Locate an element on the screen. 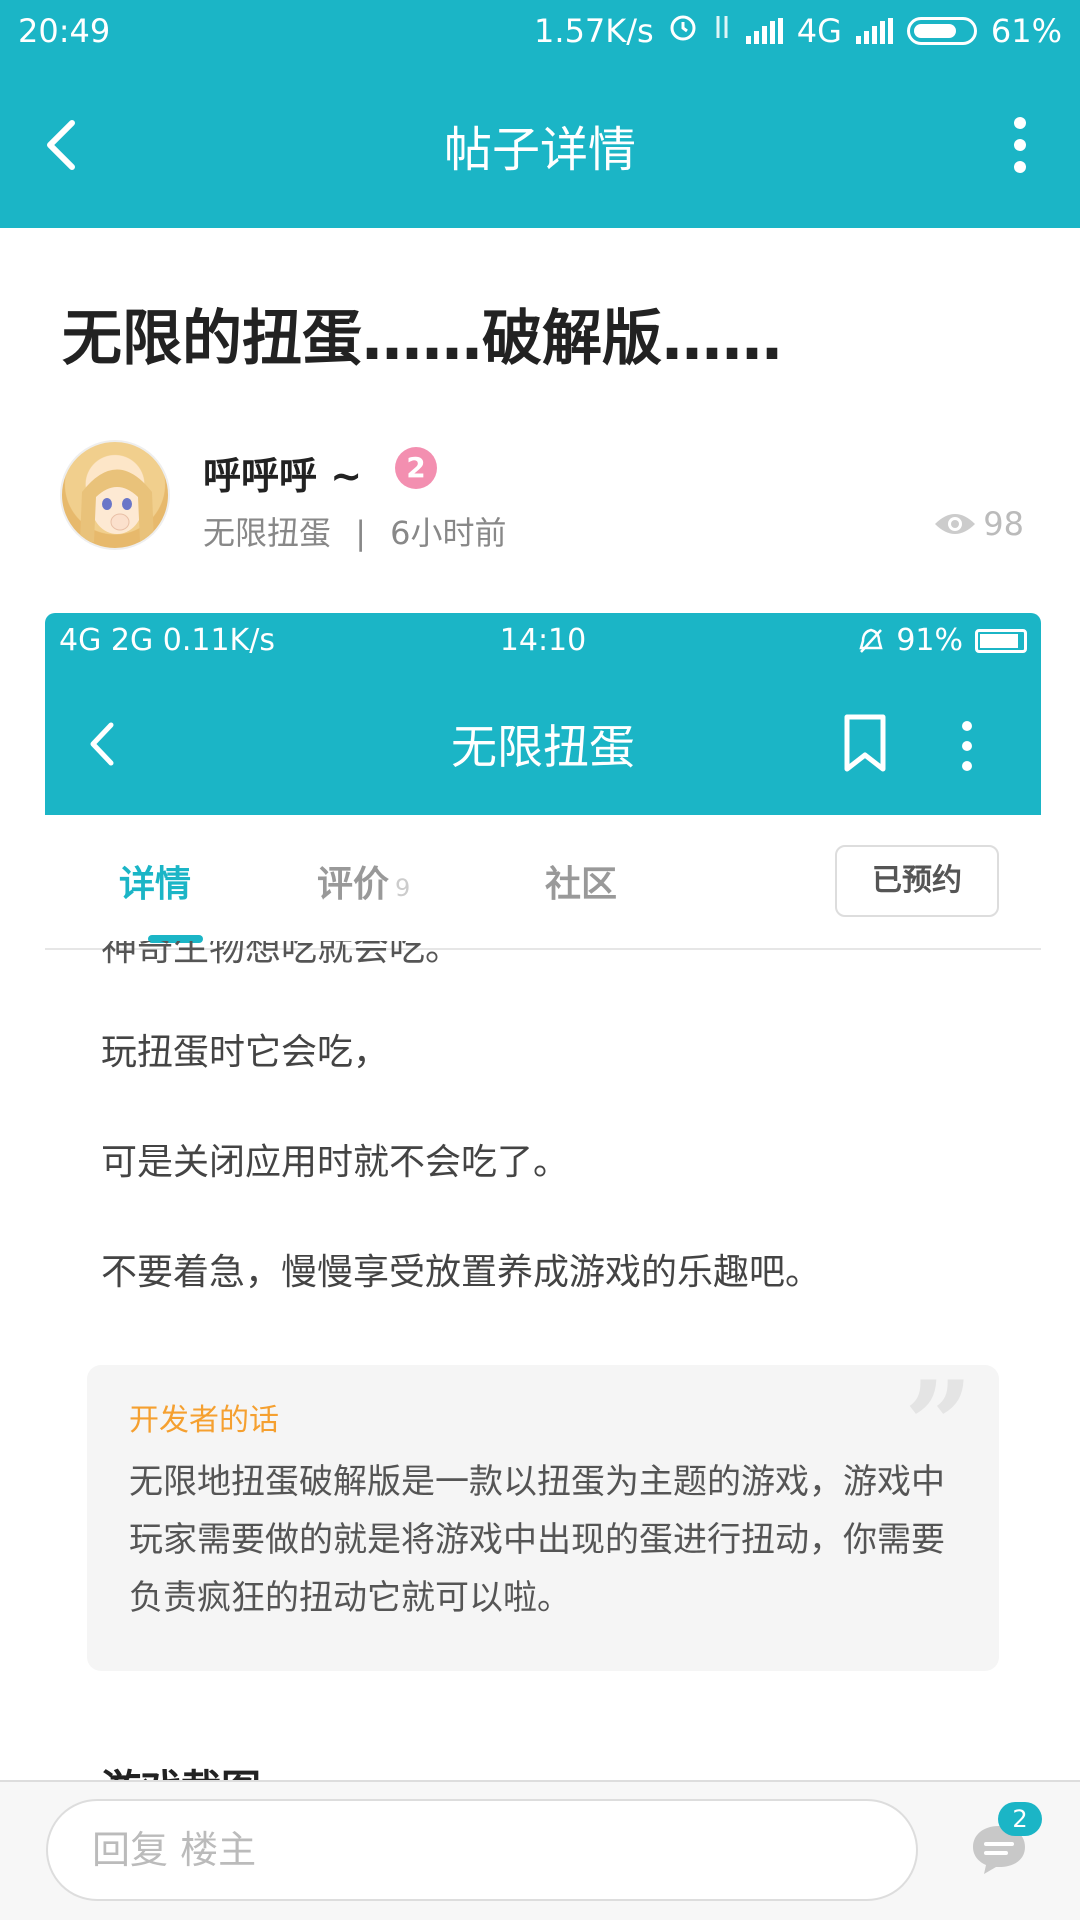  author-avatar is located at coordinates (115, 495).